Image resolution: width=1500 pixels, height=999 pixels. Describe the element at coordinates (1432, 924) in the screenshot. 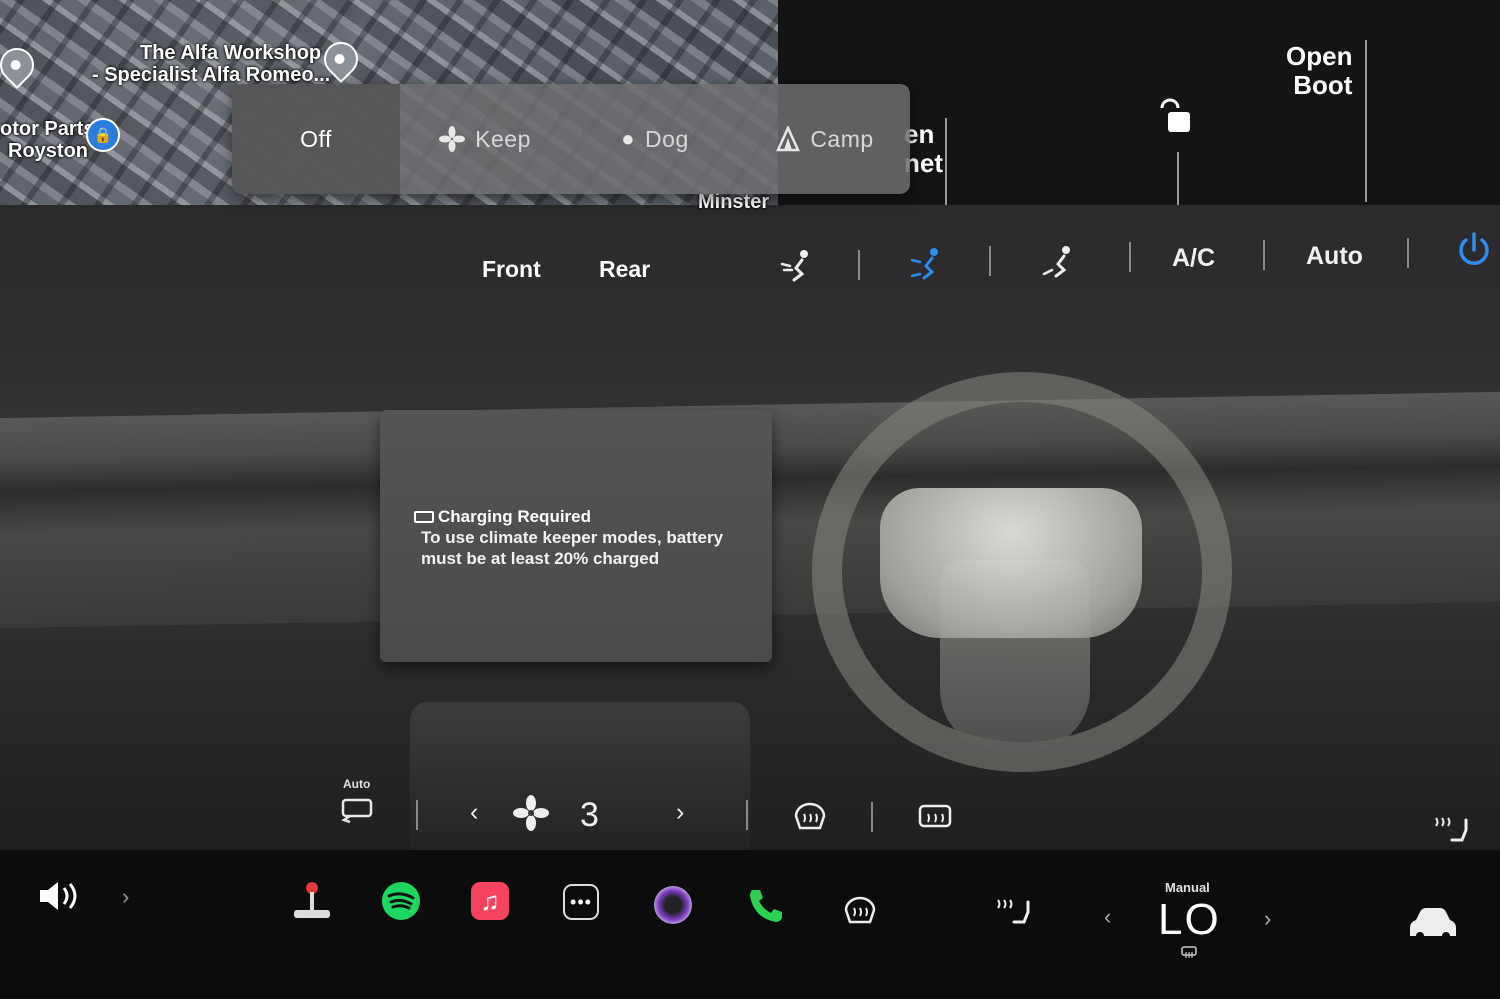

I see `car-icon` at that location.